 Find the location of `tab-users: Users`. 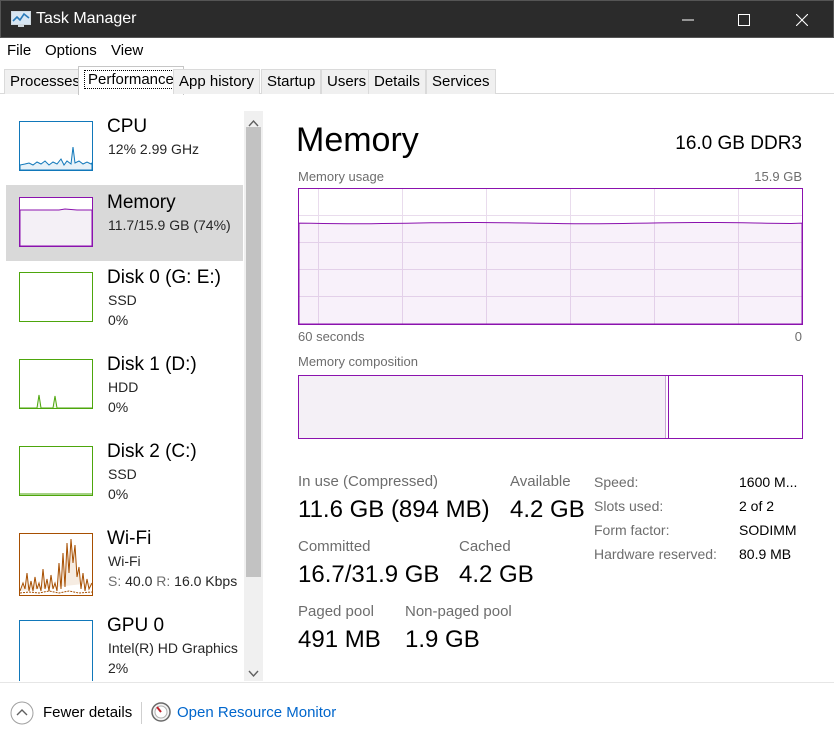

tab-users: Users is located at coordinates (347, 81).